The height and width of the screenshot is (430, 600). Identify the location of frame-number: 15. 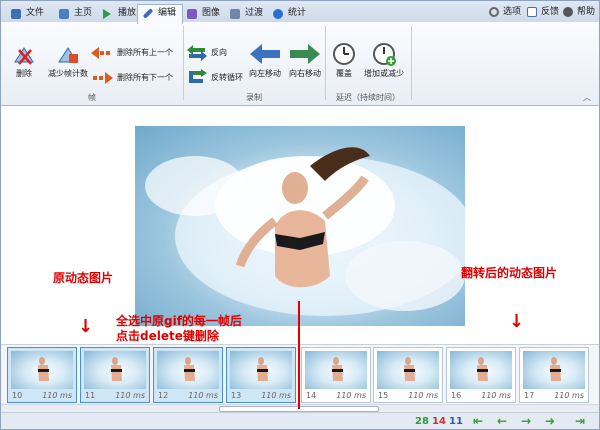
(383, 395).